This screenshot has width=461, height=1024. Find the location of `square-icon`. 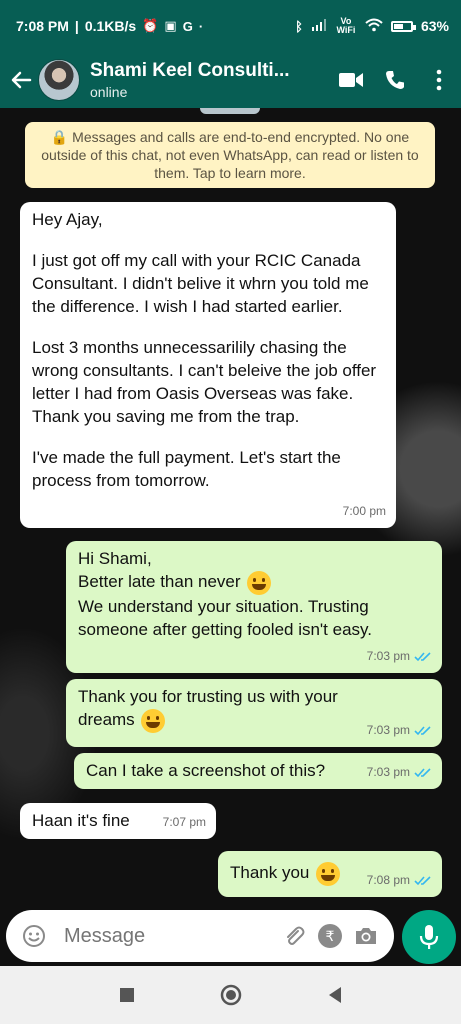

square-icon is located at coordinates (126, 995).